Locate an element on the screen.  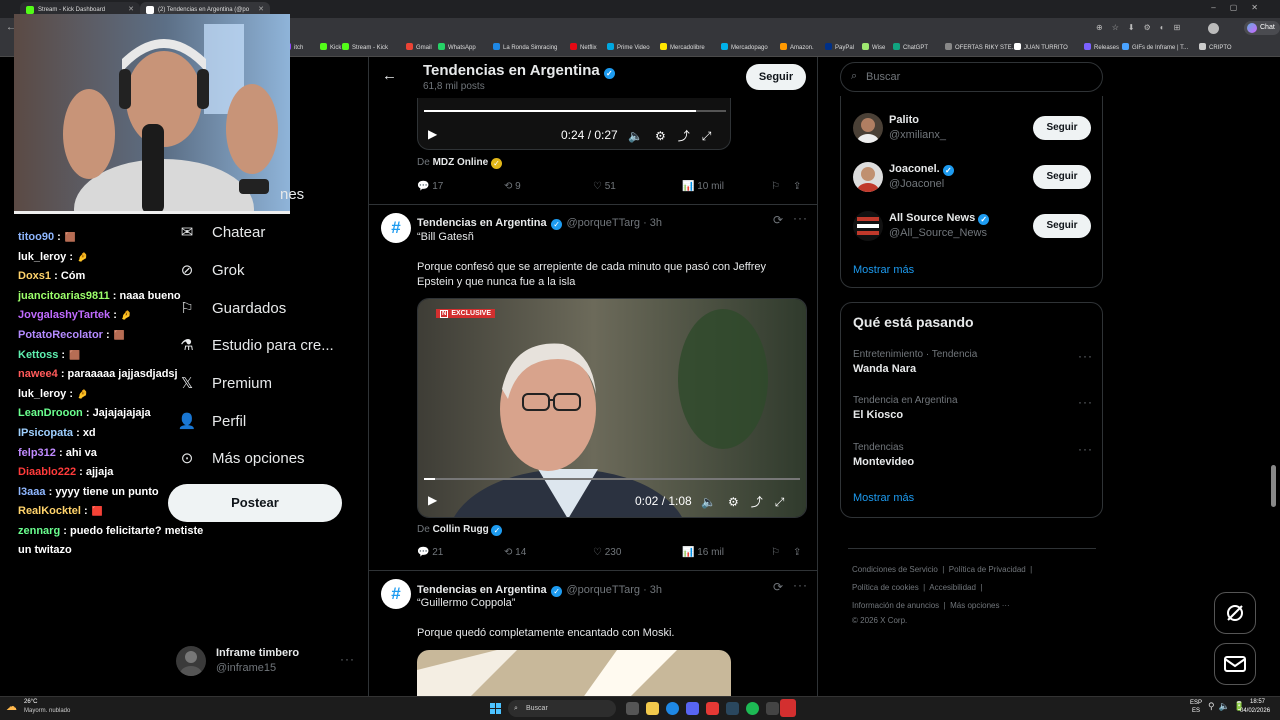
views-button: 📊 10 mil is located at coordinates (703, 186).